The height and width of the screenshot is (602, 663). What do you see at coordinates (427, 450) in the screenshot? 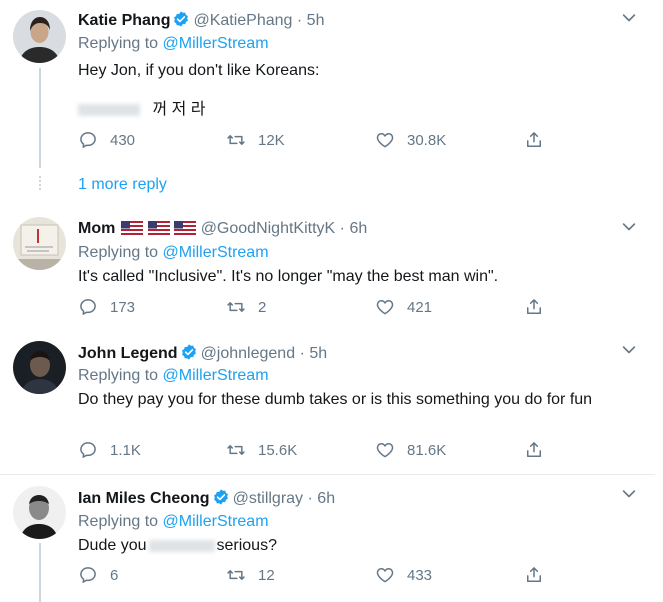
I see `like-count: 81.6K` at bounding box center [427, 450].